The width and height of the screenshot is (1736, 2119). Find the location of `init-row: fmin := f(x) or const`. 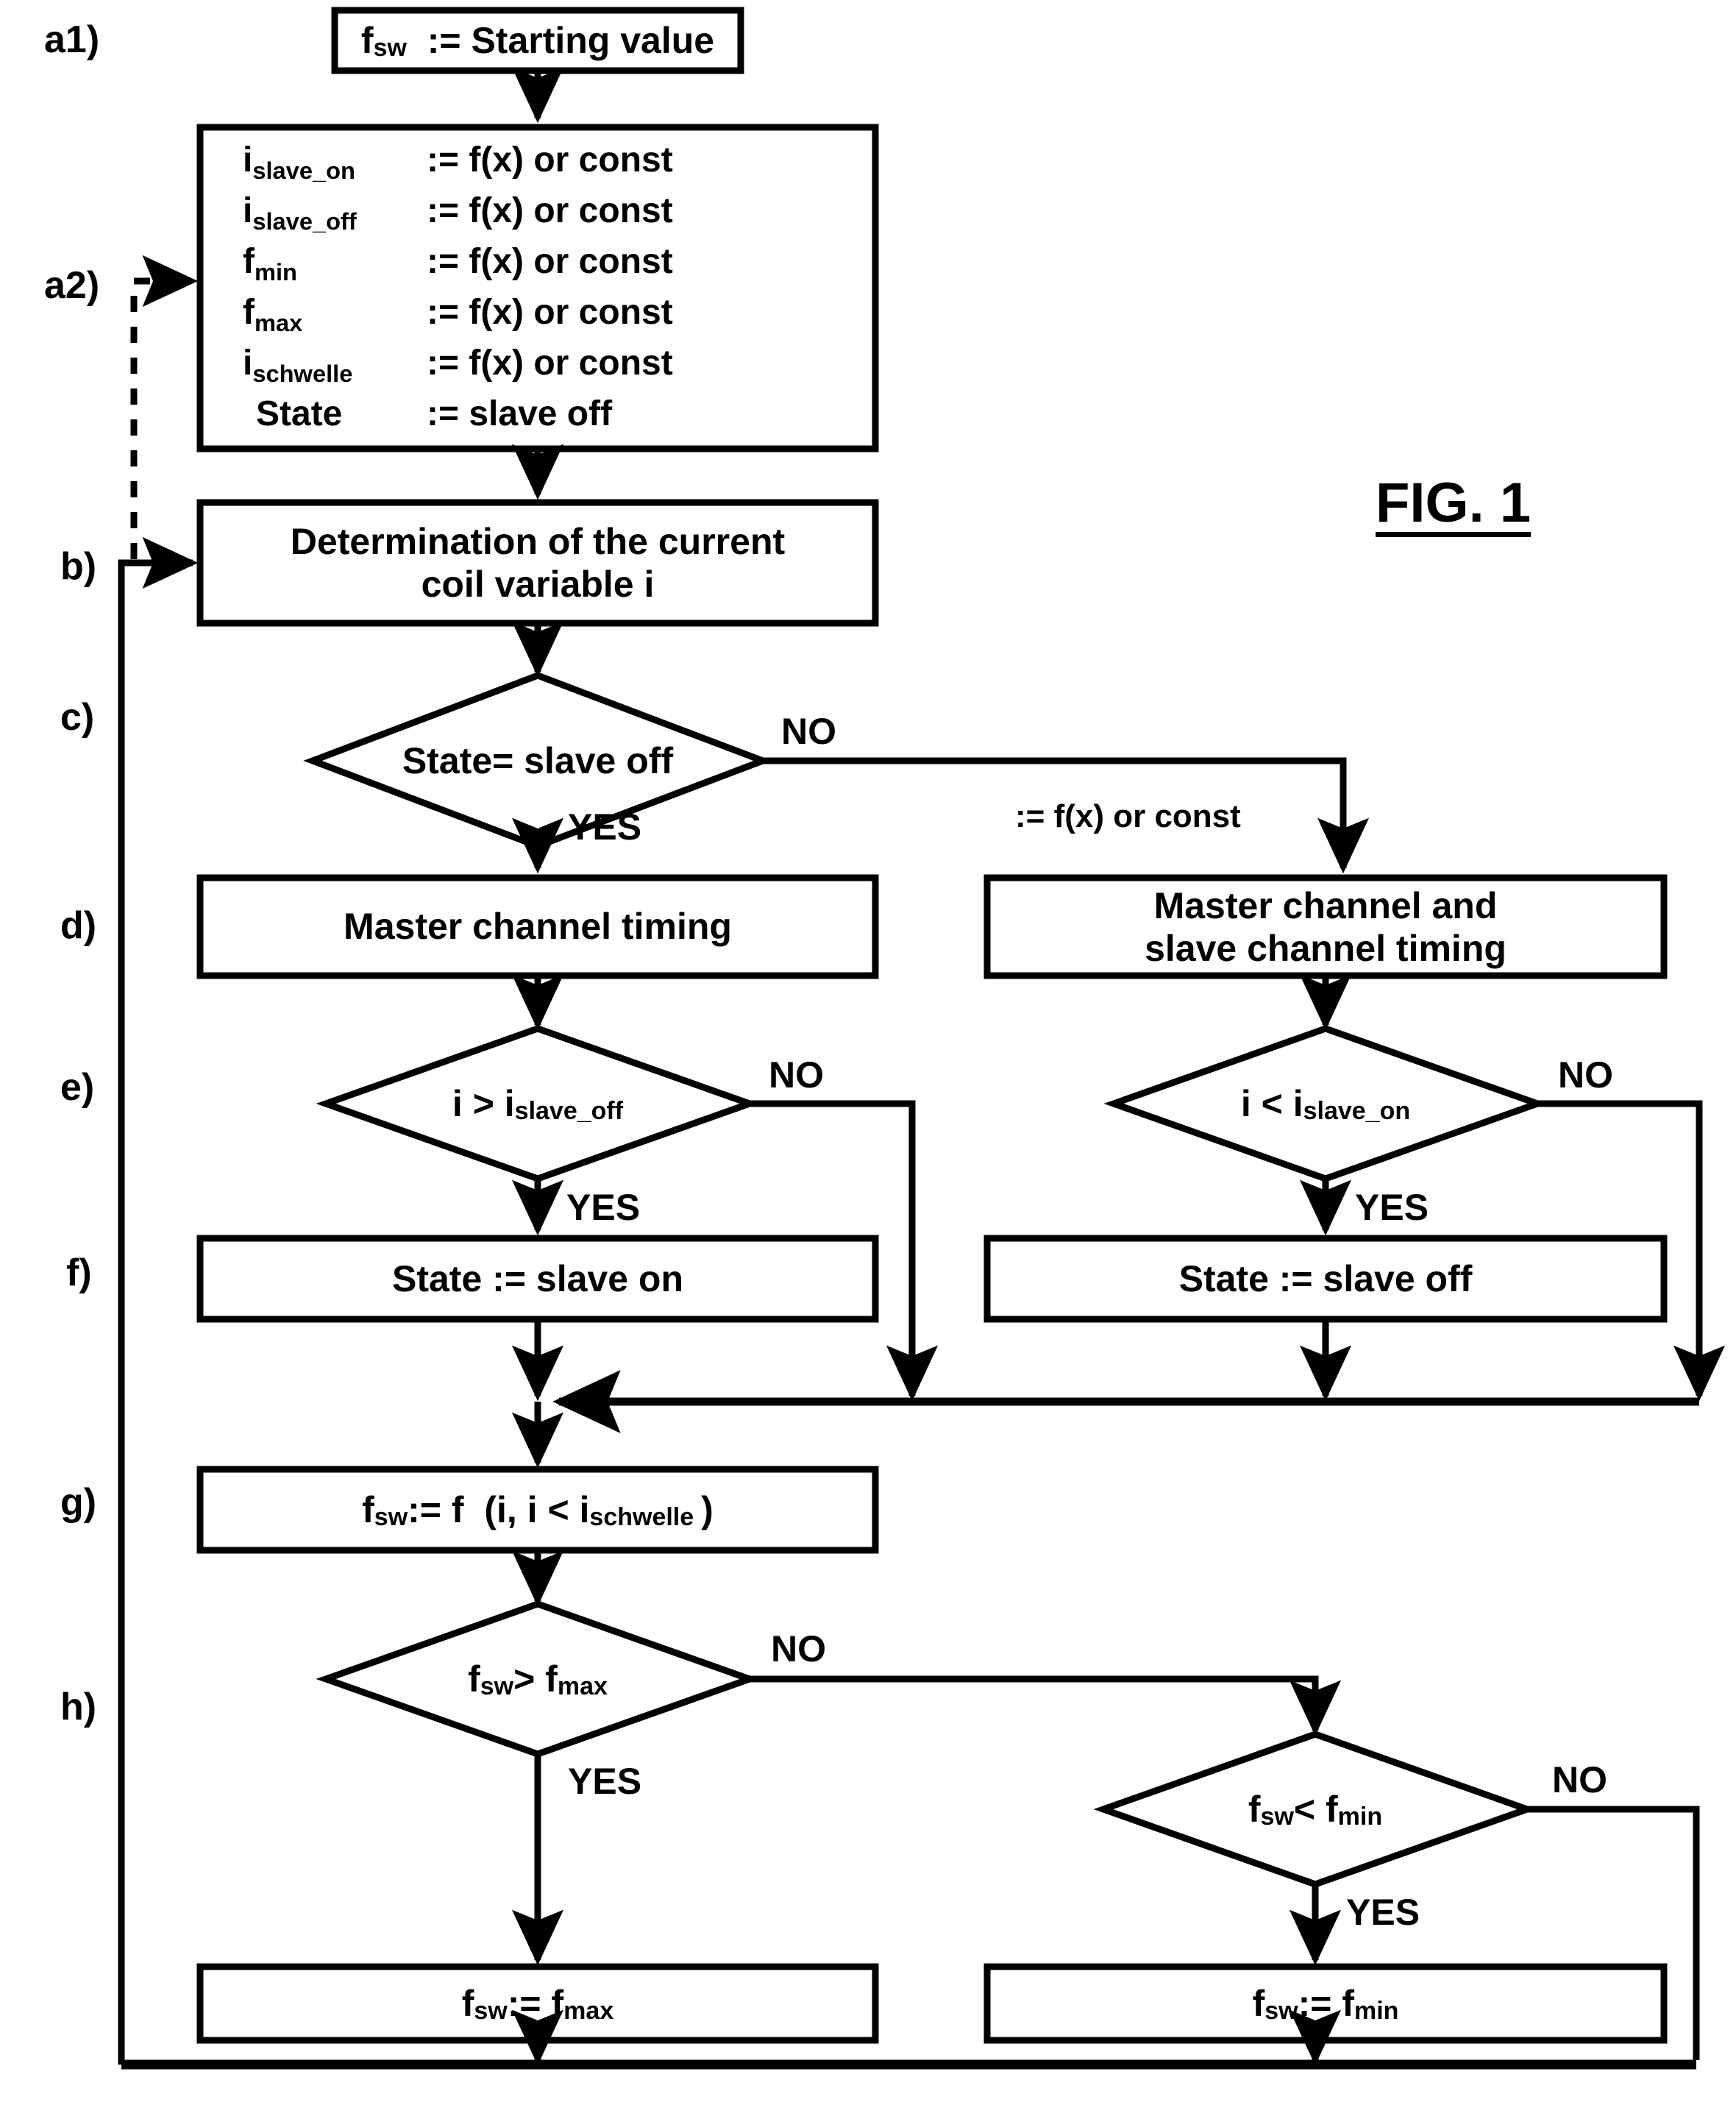

init-row: fmin := f(x) or const is located at coordinates (458, 263).